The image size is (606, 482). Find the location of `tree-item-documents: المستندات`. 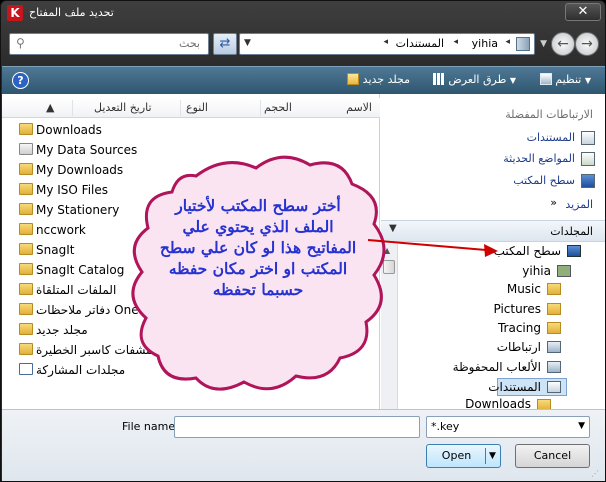

tree-item-documents: المستندات is located at coordinates (514, 387).